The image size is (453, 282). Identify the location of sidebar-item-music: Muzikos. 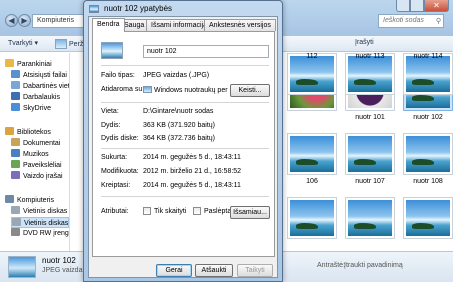
(40, 154).